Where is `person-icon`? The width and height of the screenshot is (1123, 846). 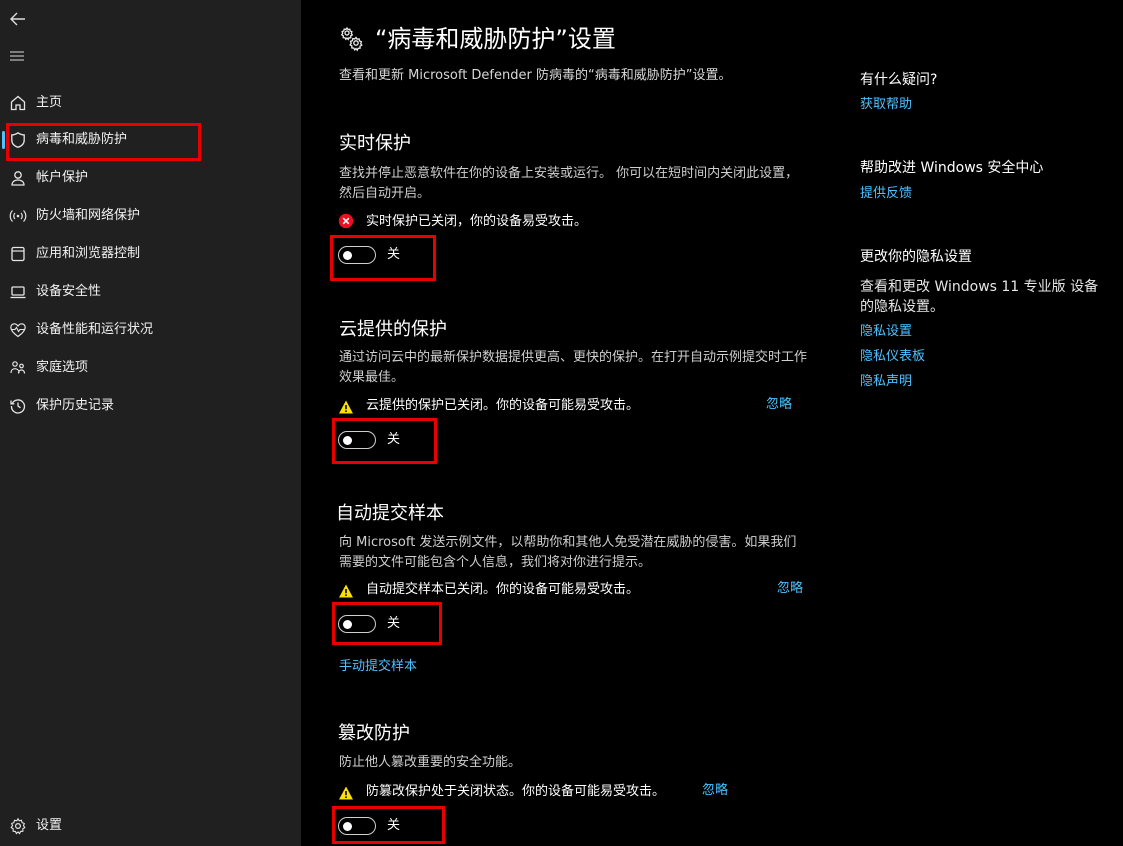
person-icon is located at coordinates (18, 178).